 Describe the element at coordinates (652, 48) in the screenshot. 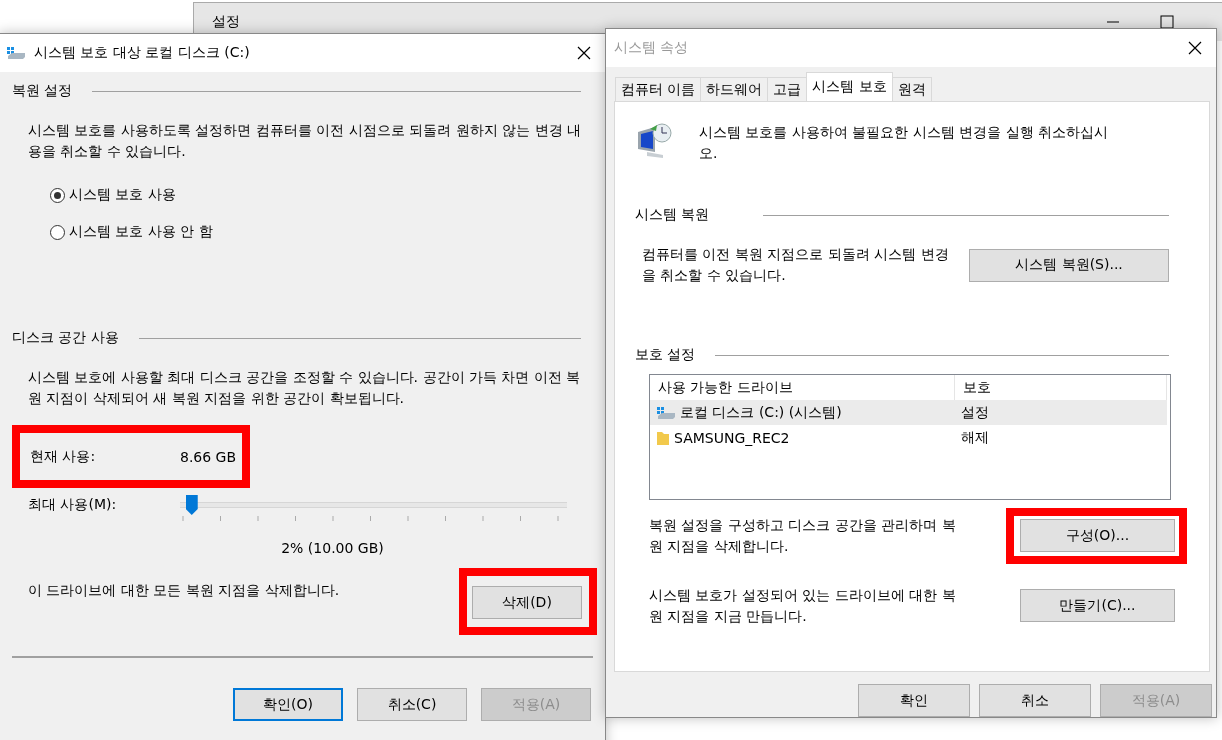

I see `window-title: 시스템 속성` at that location.